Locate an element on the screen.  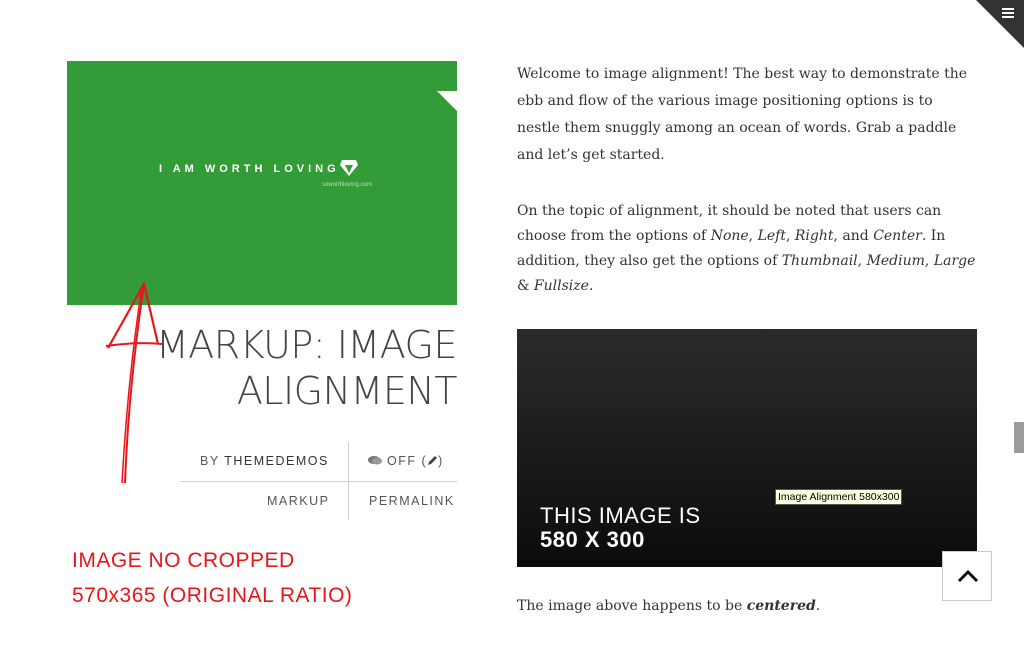
chevron-up-icon is located at coordinates (968, 576).